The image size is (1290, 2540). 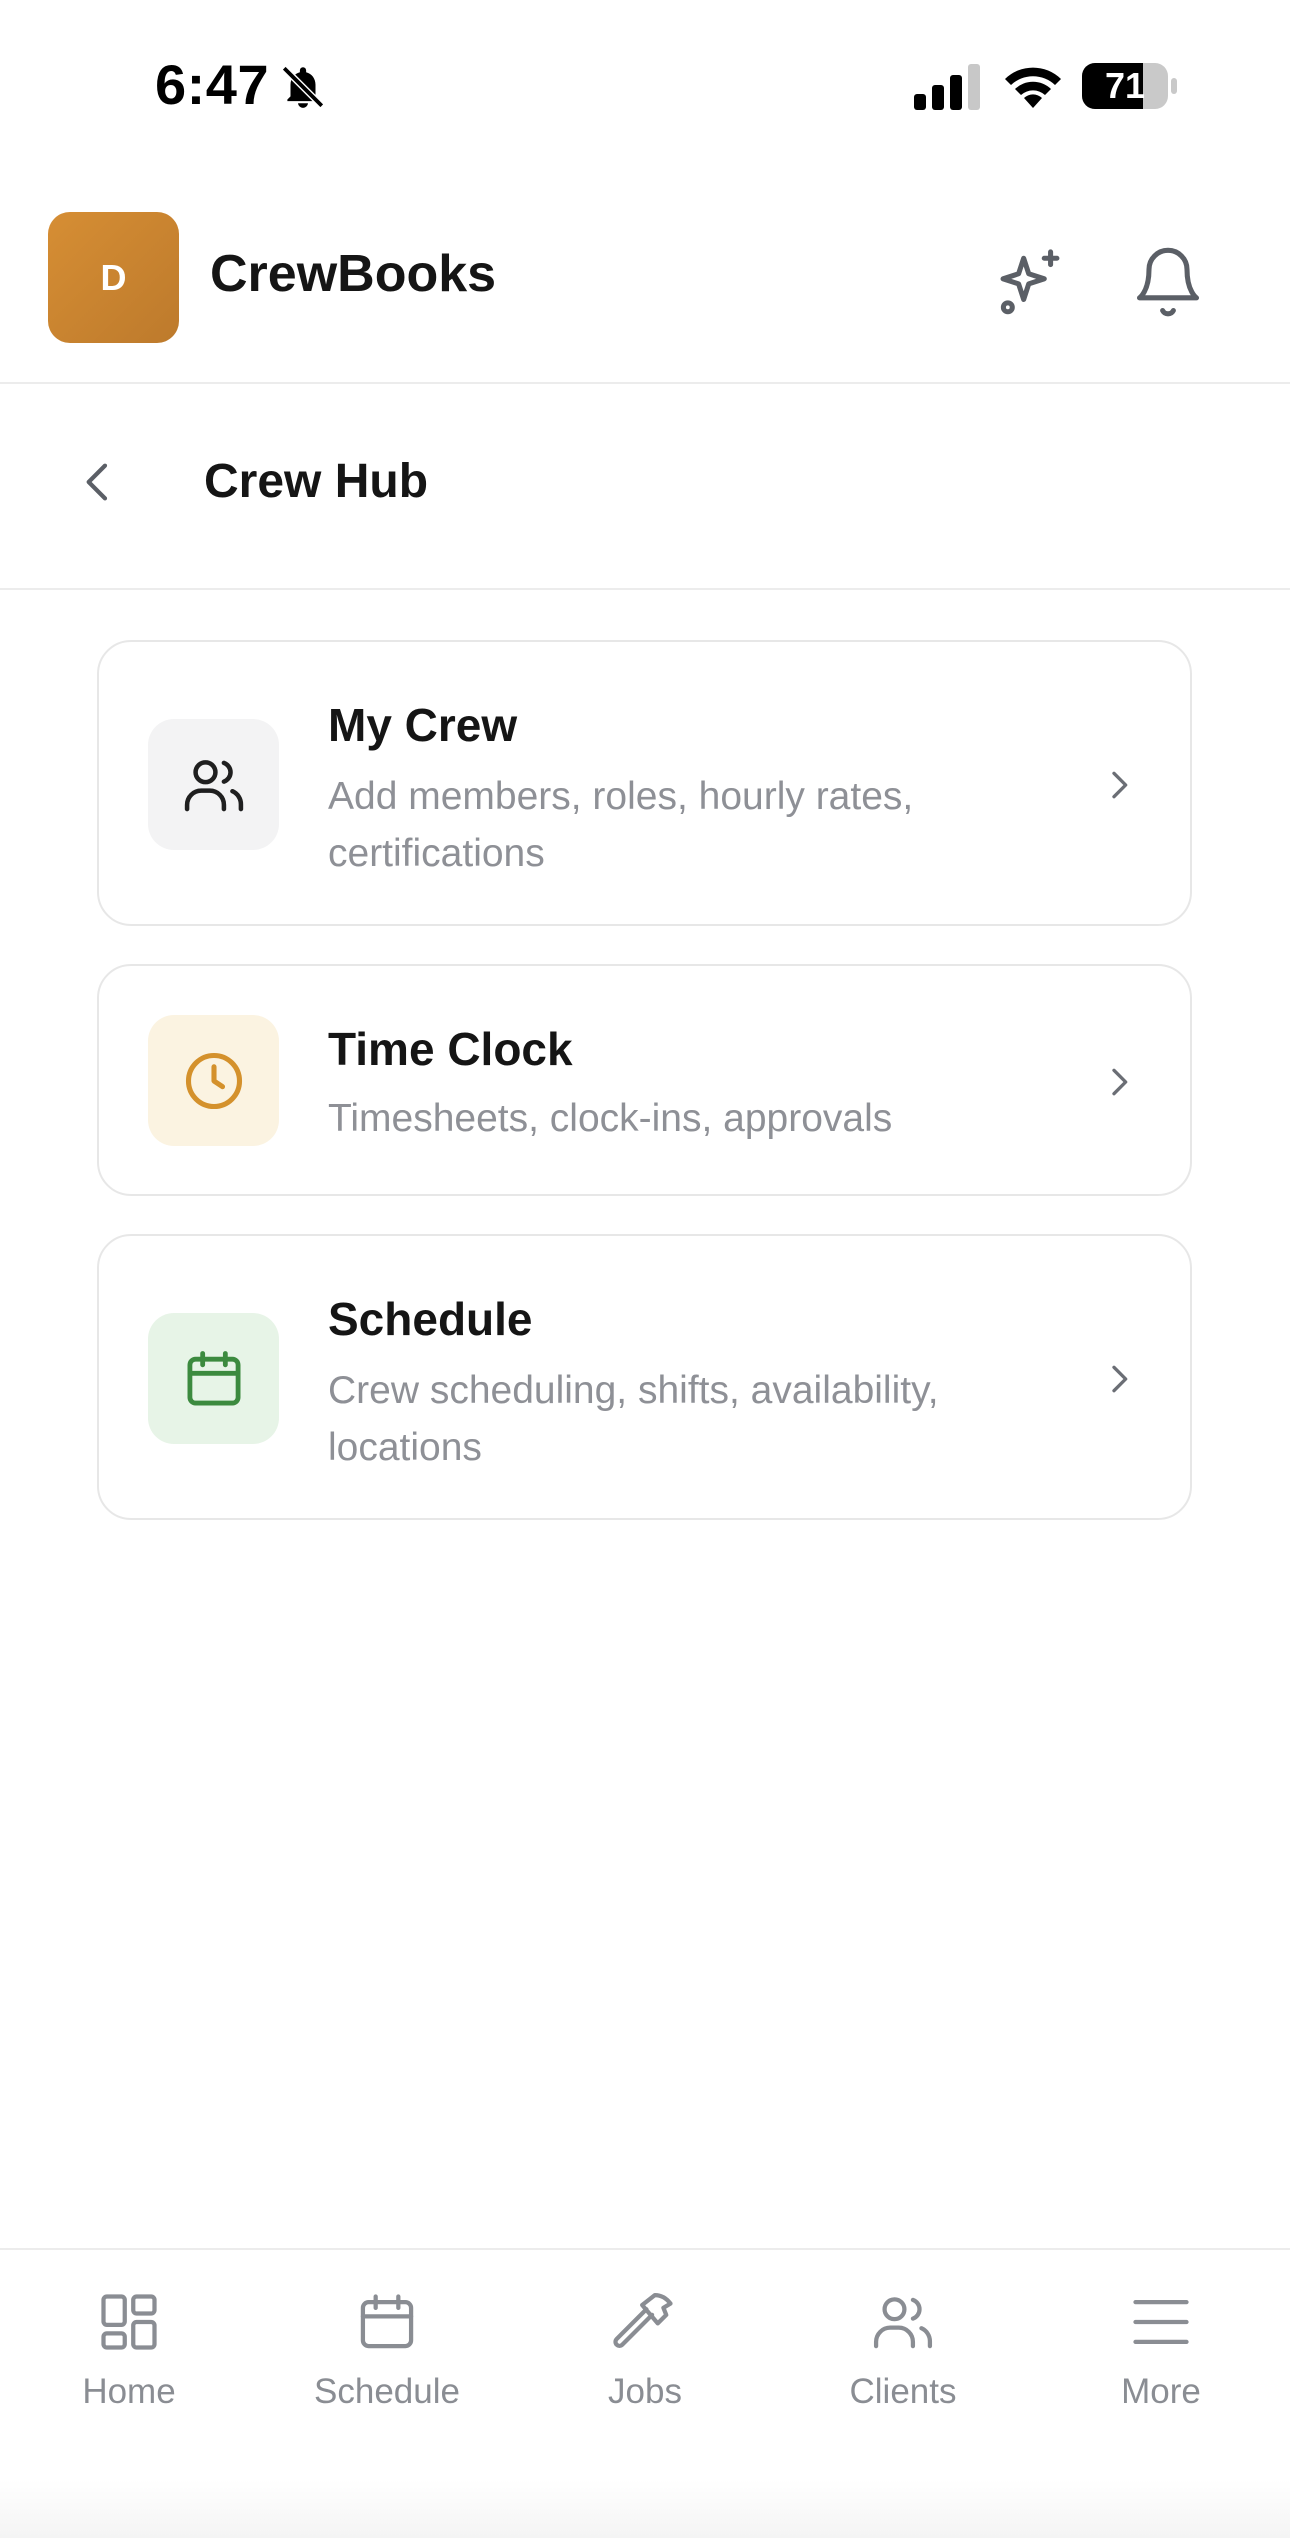 What do you see at coordinates (1161, 2391) in the screenshot?
I see `nav-label: More` at bounding box center [1161, 2391].